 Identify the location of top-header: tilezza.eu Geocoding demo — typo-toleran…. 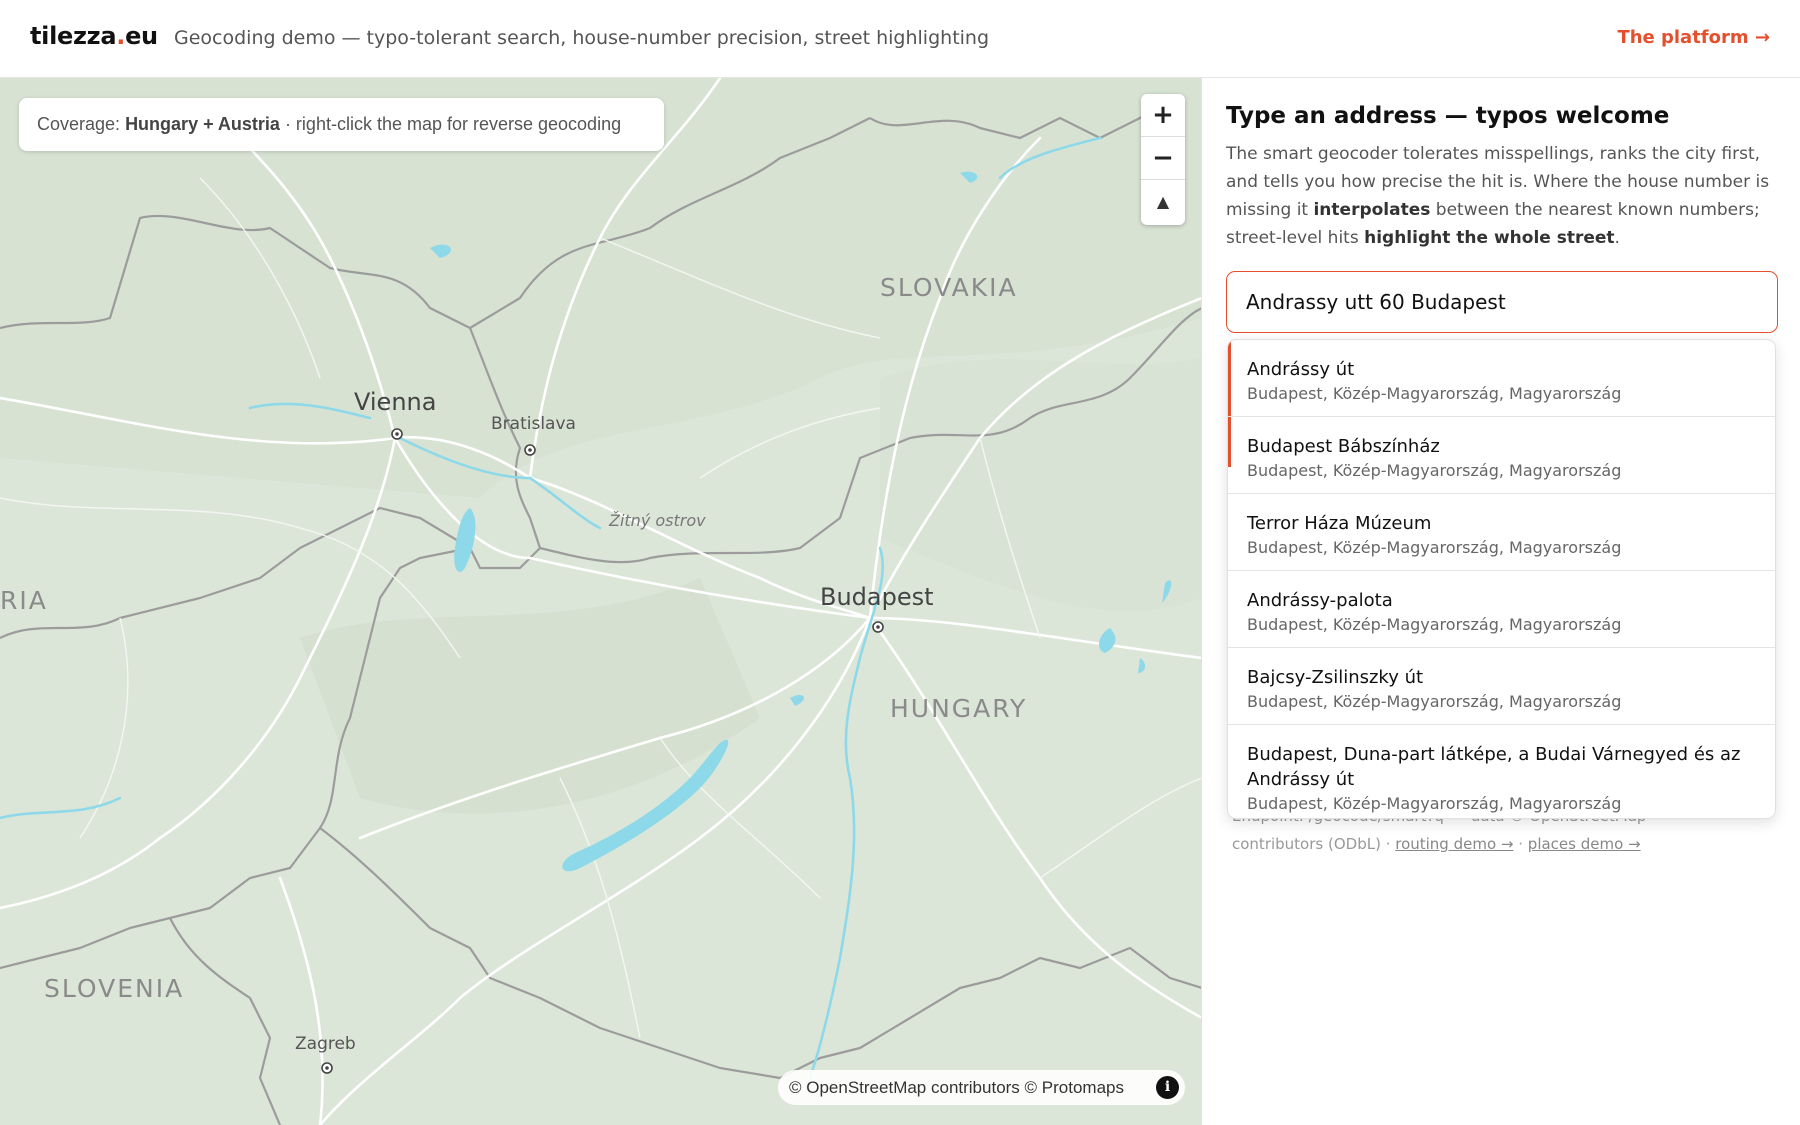
(900, 39).